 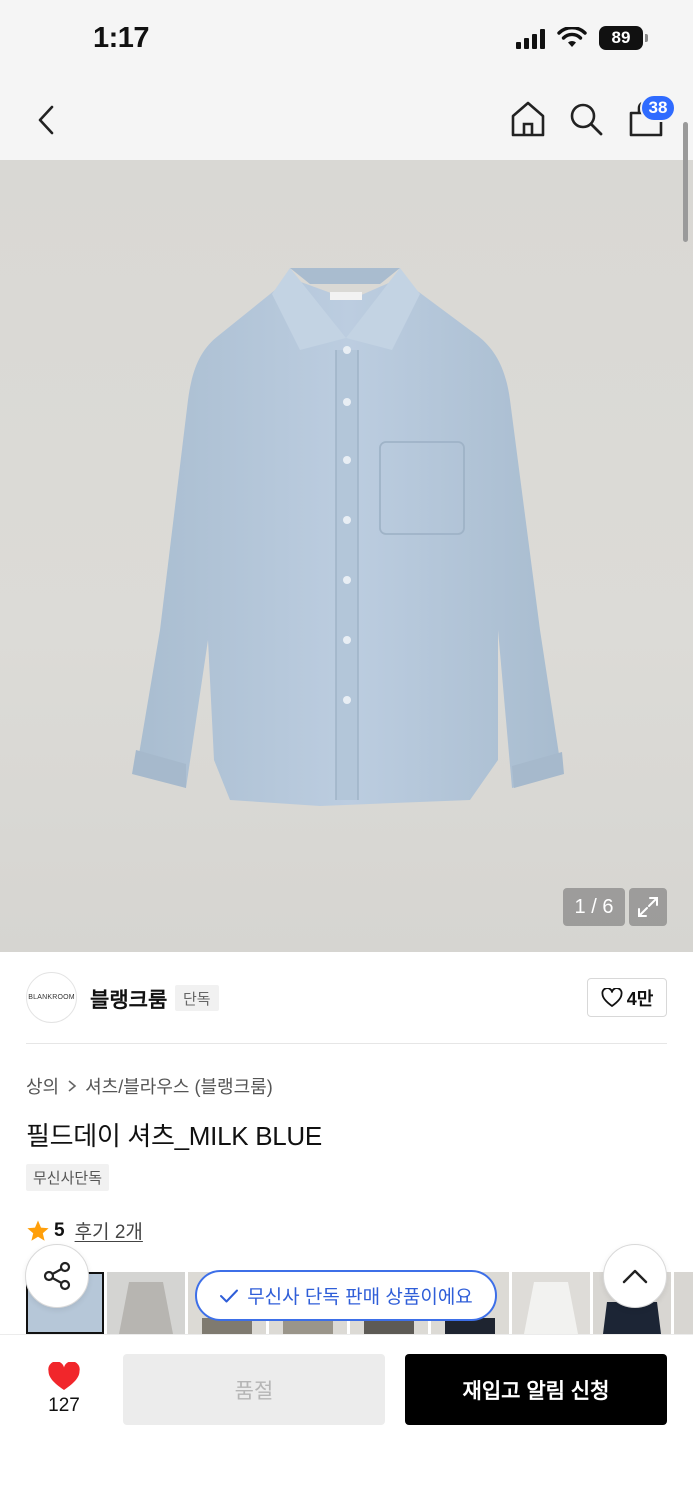 I want to click on rating-row: 5 후기 2개, so click(x=84, y=1230).